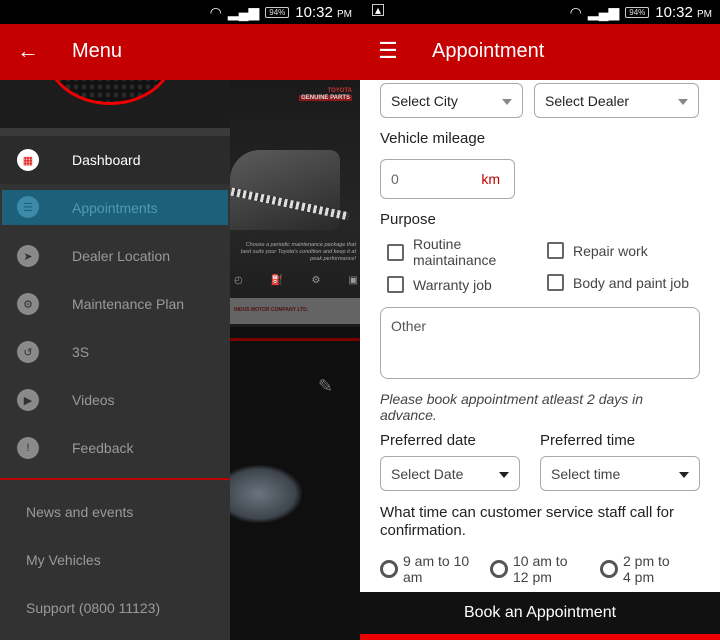  What do you see at coordinates (115, 400) in the screenshot?
I see `menu-item-videos: ▶ Videos` at bounding box center [115, 400].